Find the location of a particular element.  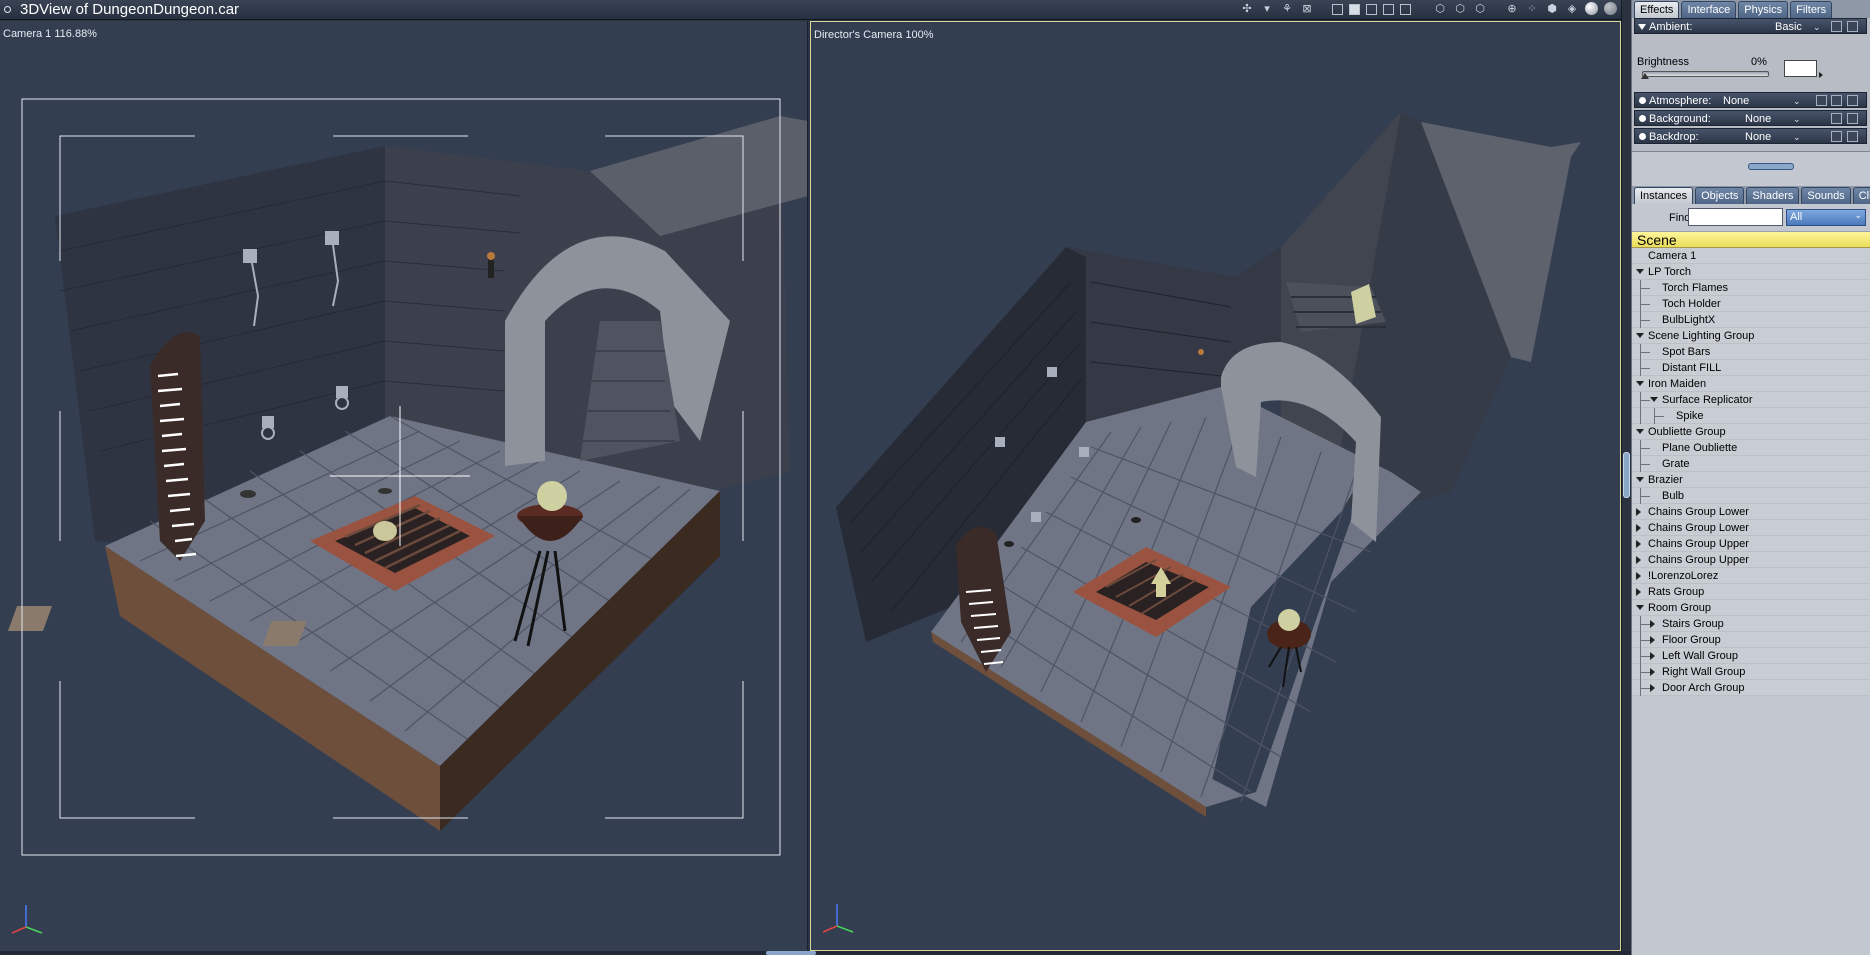

tree-item: Camera 1 is located at coordinates (1751, 256).